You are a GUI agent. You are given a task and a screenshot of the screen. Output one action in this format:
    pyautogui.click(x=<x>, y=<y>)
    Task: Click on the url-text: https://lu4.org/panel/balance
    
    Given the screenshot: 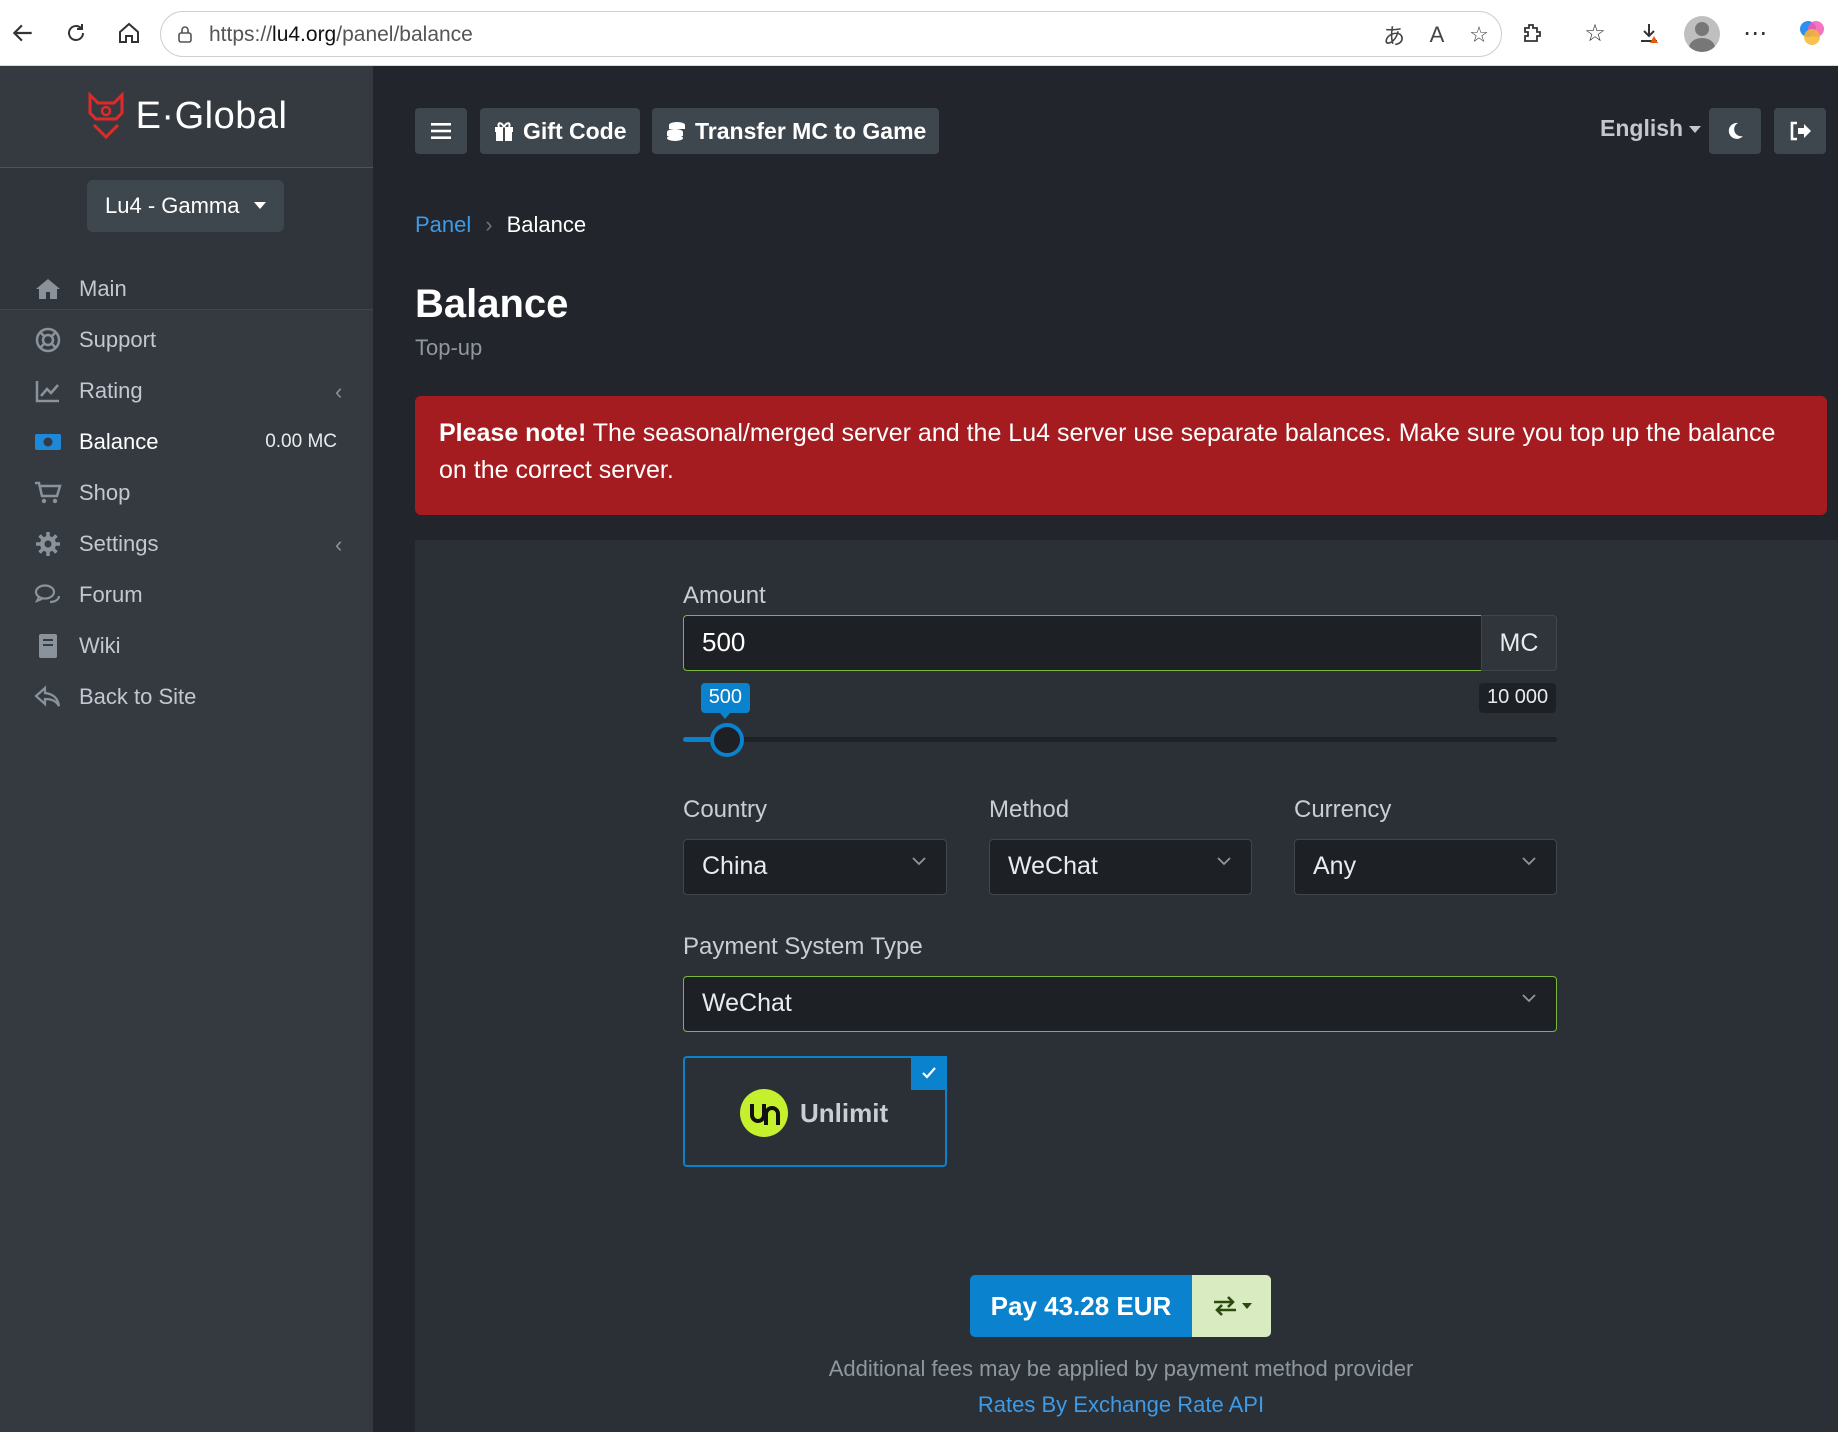 What is the action you would take?
    pyautogui.click(x=341, y=34)
    